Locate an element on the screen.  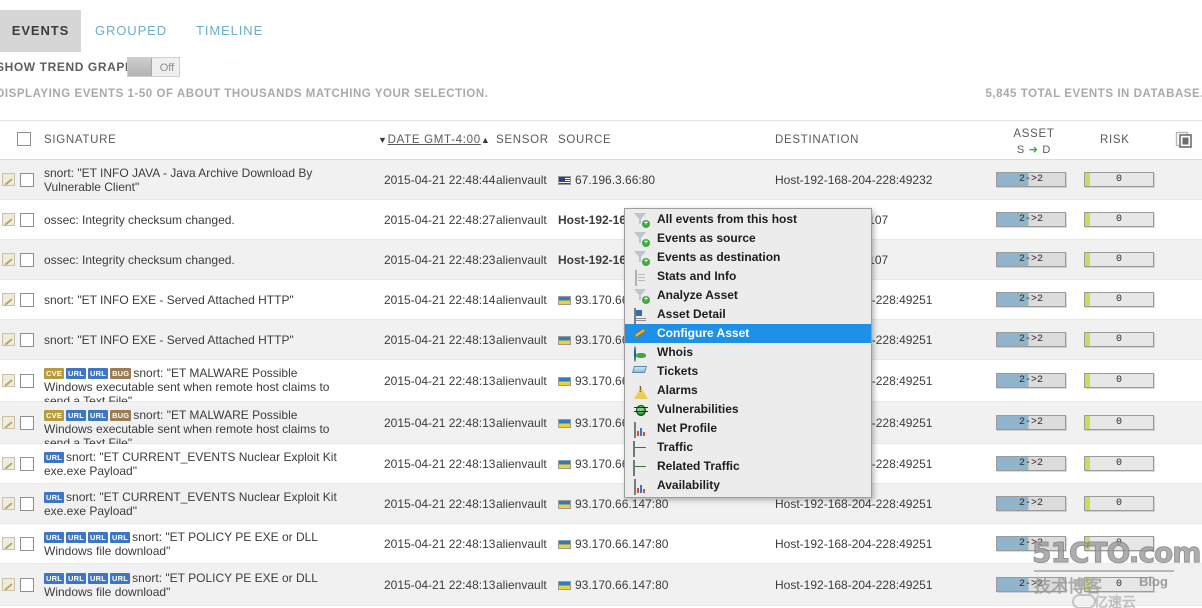
menu-item-tickets: Tickets is located at coordinates (748, 371).